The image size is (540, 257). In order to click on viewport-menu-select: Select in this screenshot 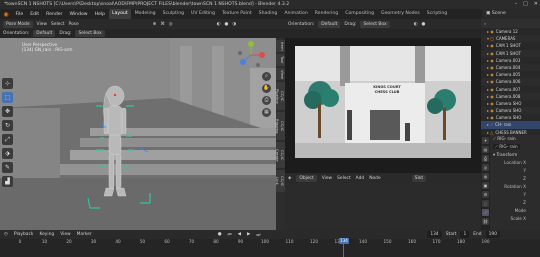, I will do `click(58, 24)`.